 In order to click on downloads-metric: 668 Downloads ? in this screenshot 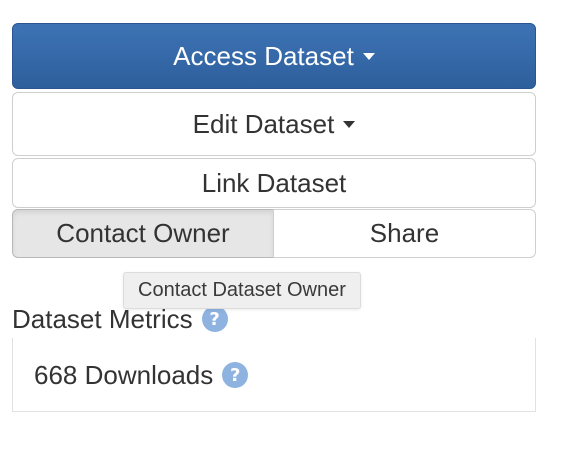, I will do `click(141, 375)`.